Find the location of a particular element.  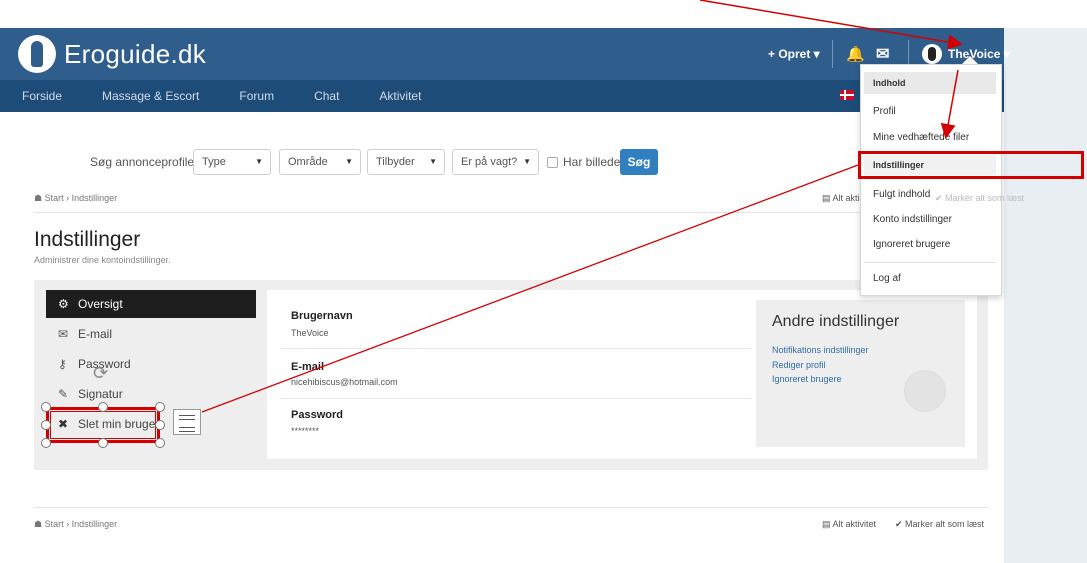

arrow-to-user-menu is located at coordinates (831, 25).